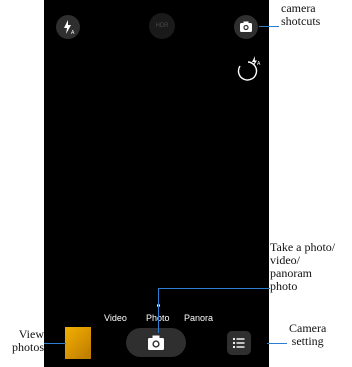  Describe the element at coordinates (115, 318) in the screenshot. I see `mode-video: Video` at that location.